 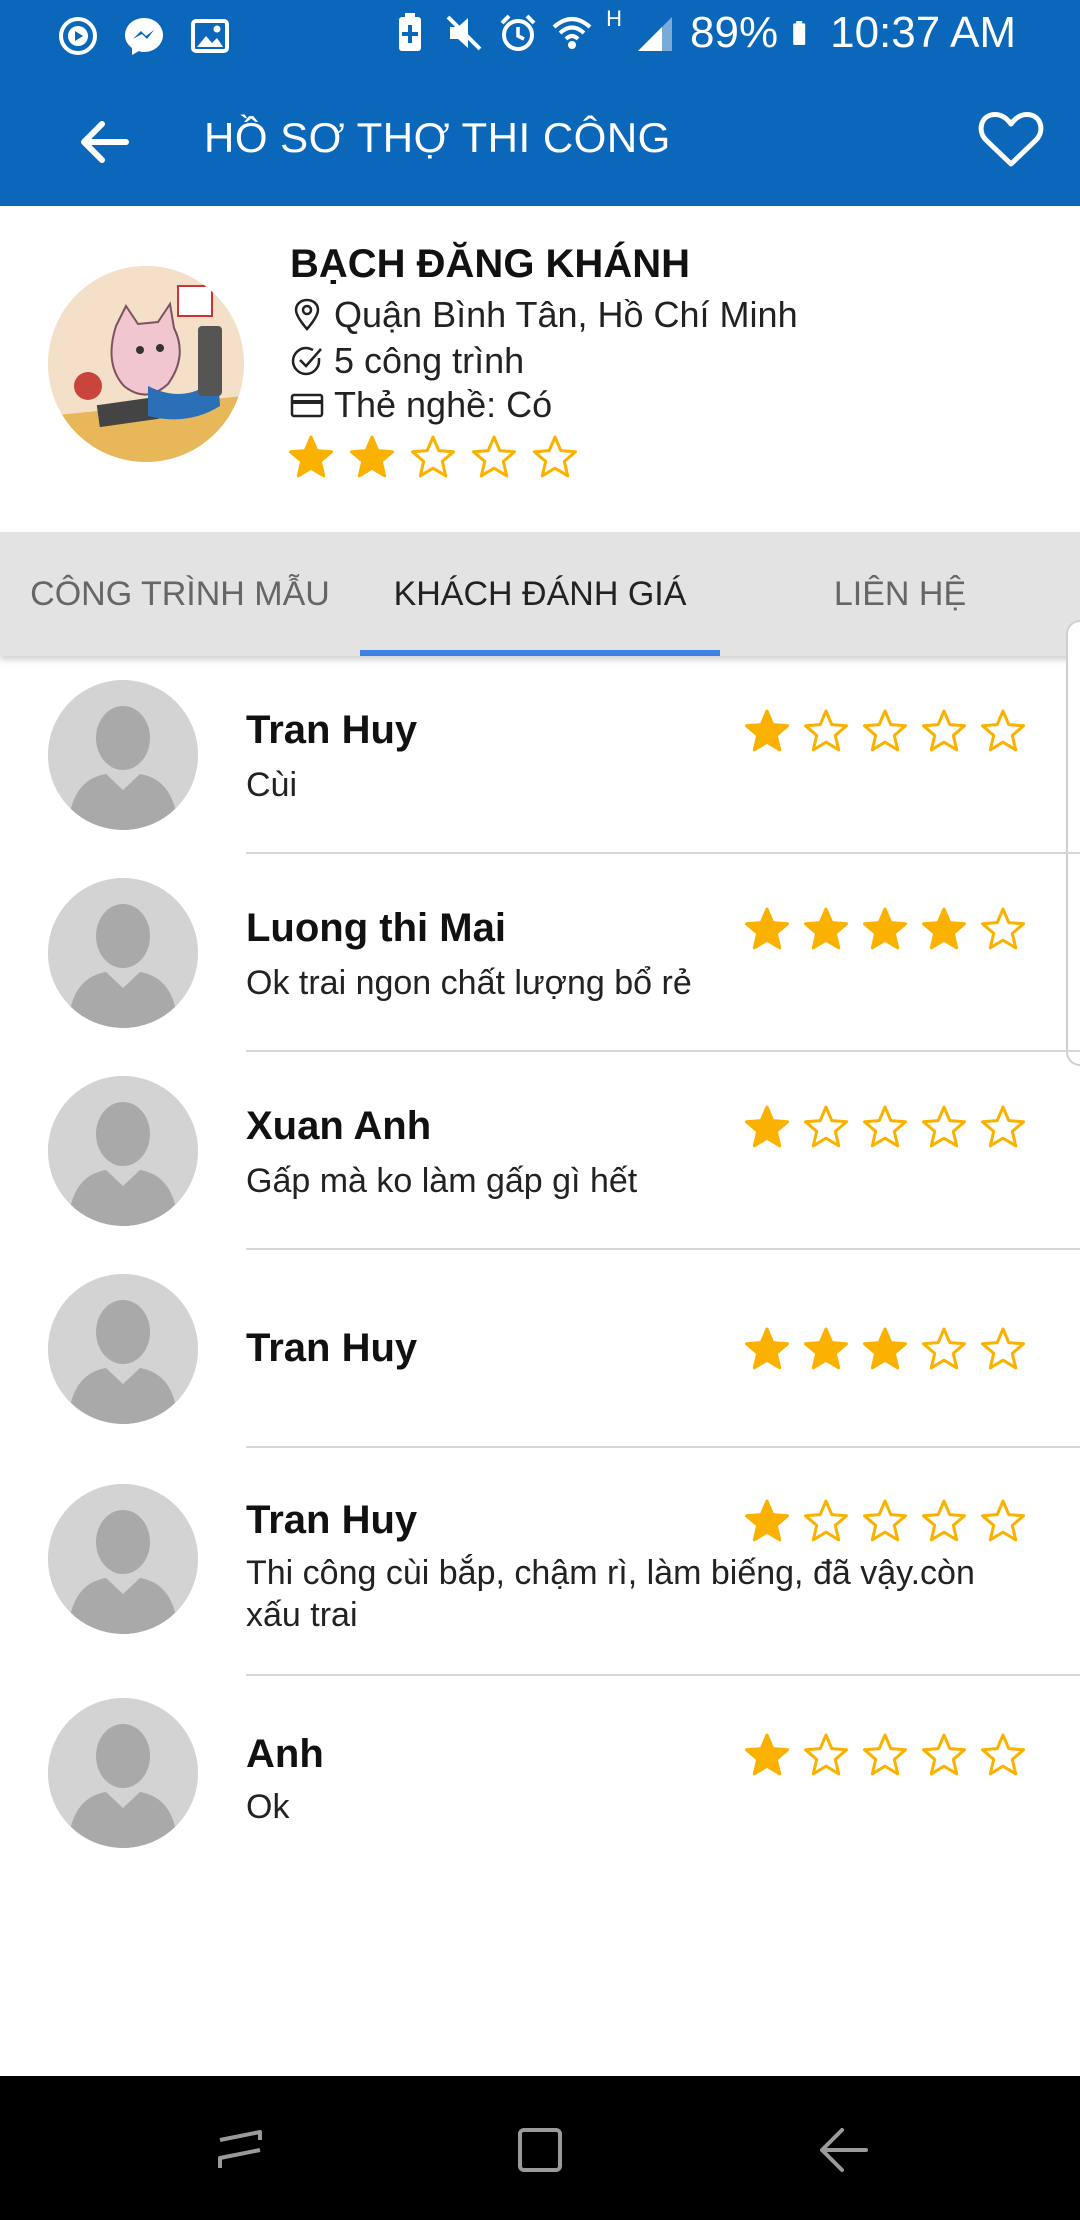 I want to click on worker-license-text: Thẻ nghề: Có, so click(x=443, y=404).